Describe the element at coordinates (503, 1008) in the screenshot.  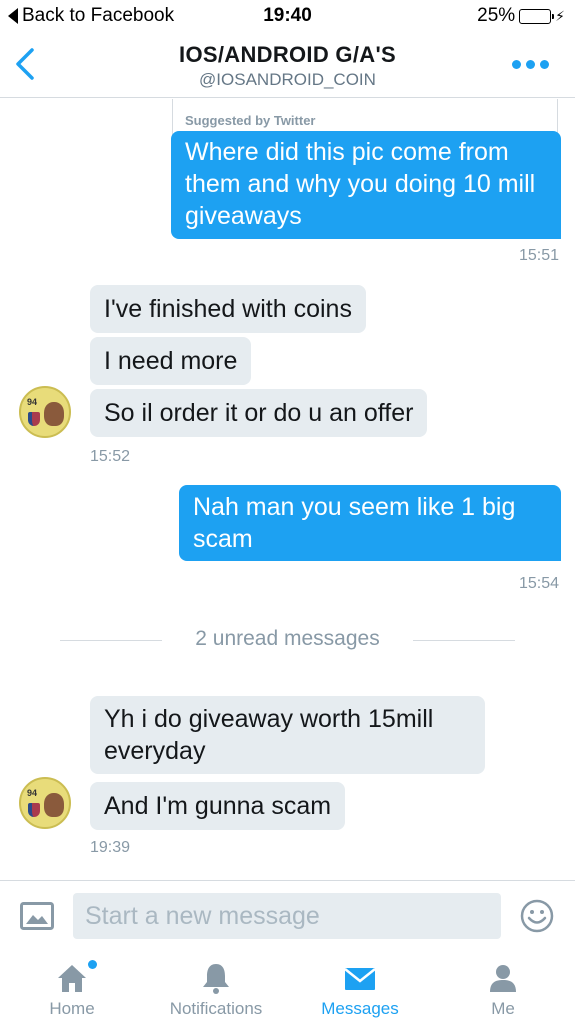
I see `tab-label: Me` at that location.